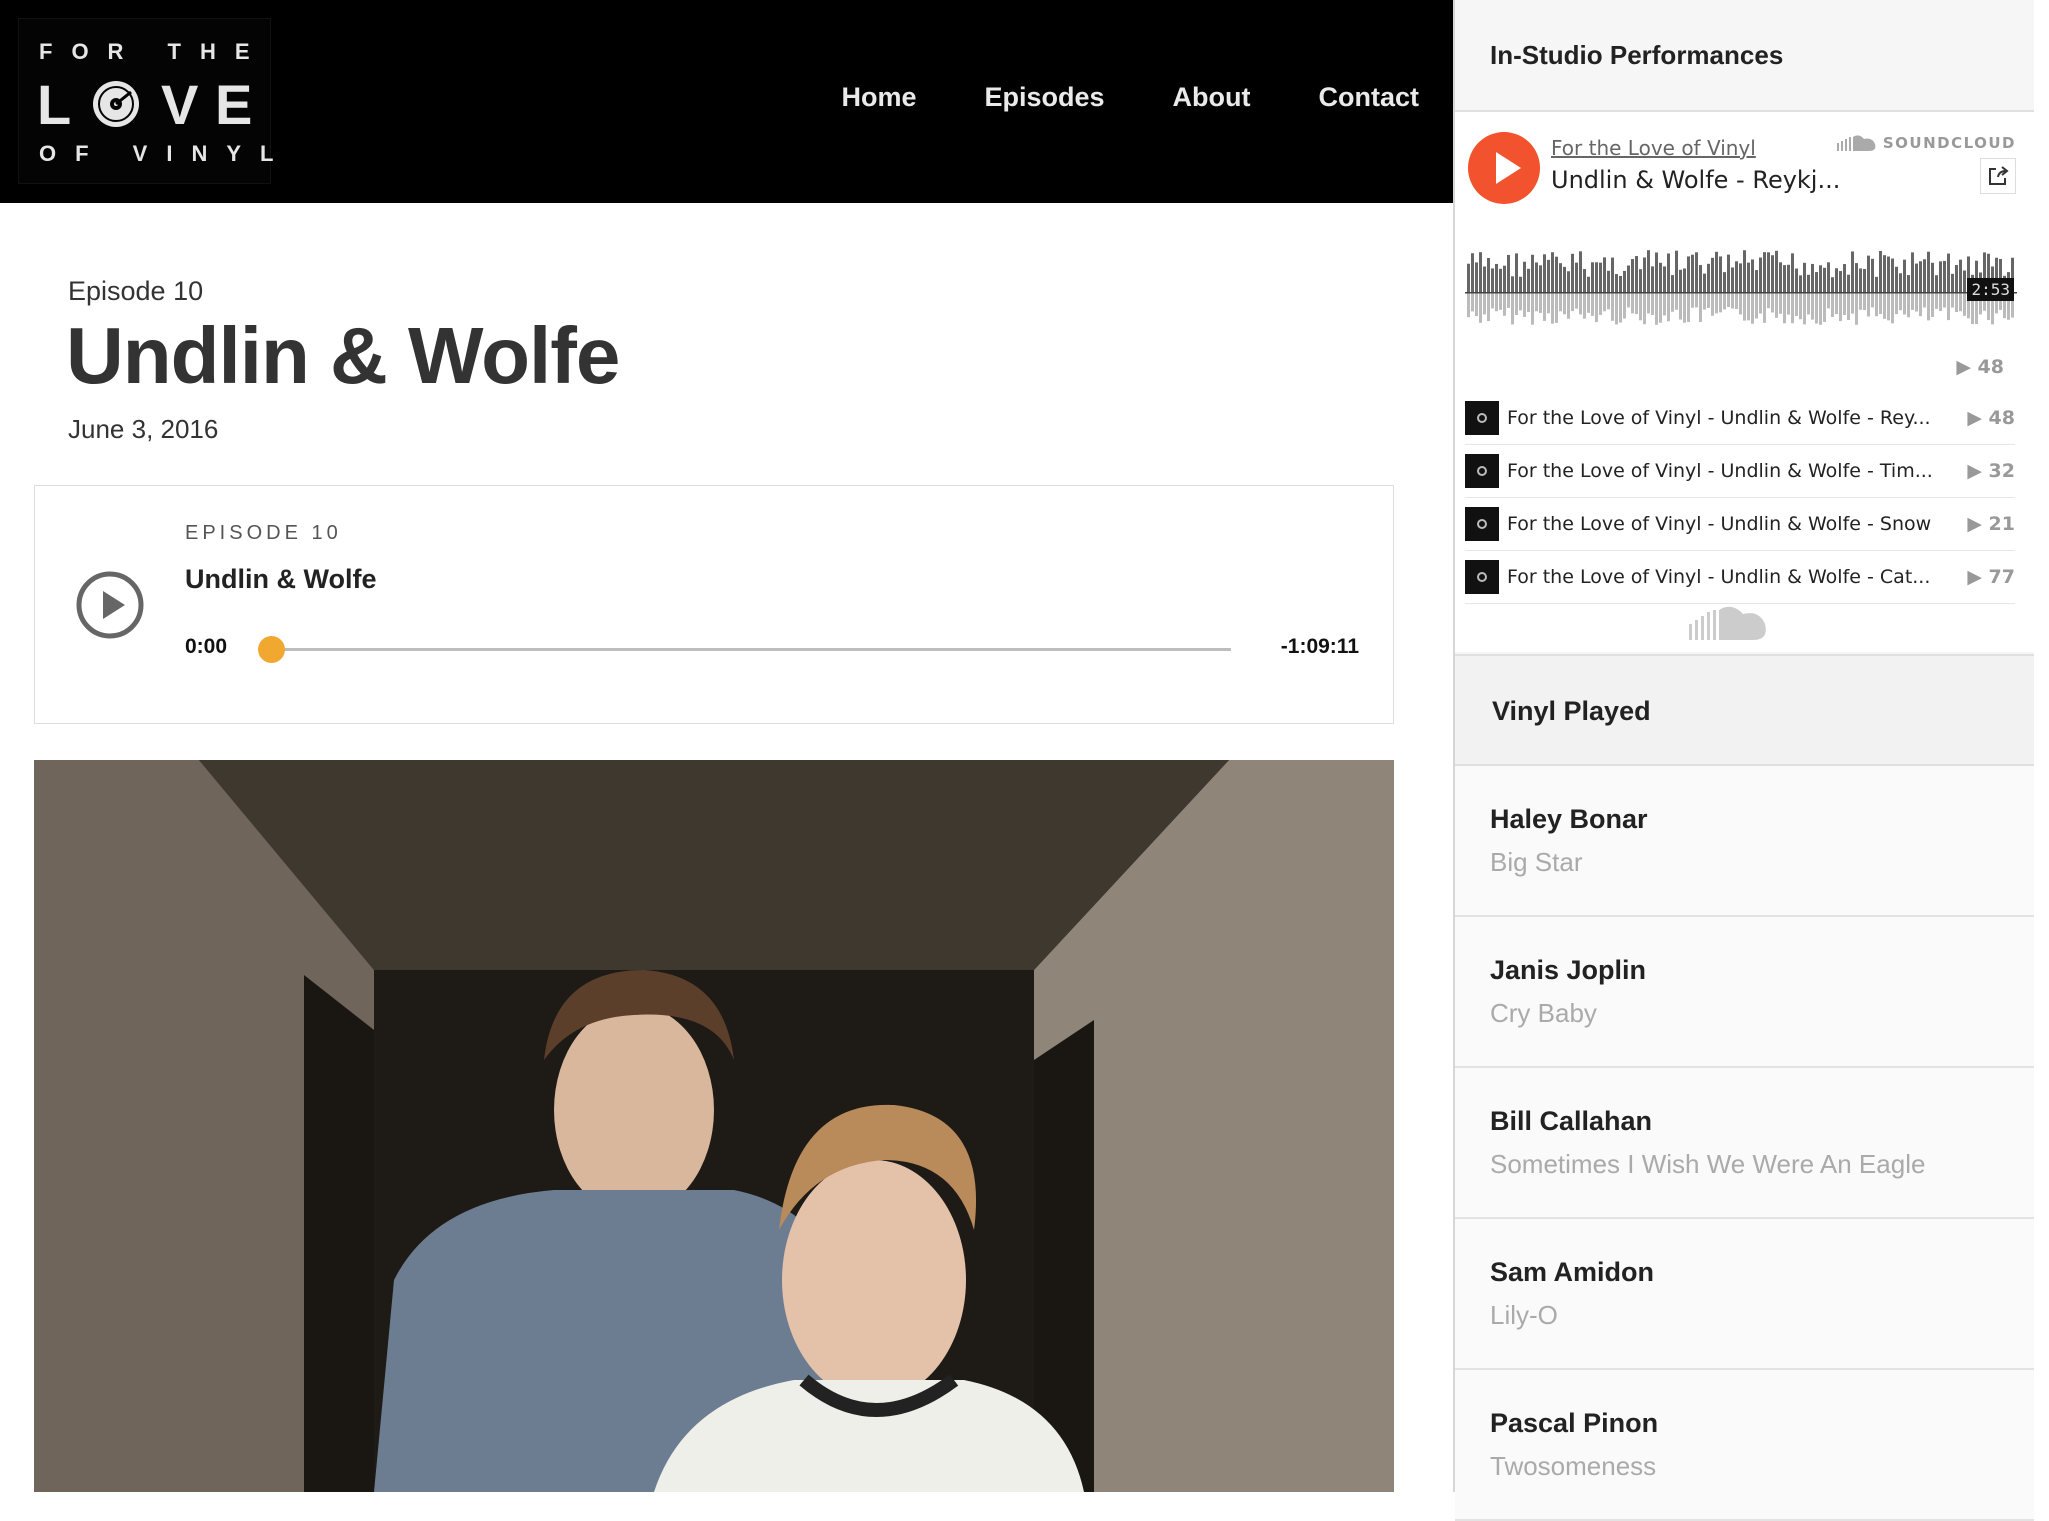 The width and height of the screenshot is (2049, 1521). What do you see at coordinates (271, 649) in the screenshot?
I see `player-seek-handle` at bounding box center [271, 649].